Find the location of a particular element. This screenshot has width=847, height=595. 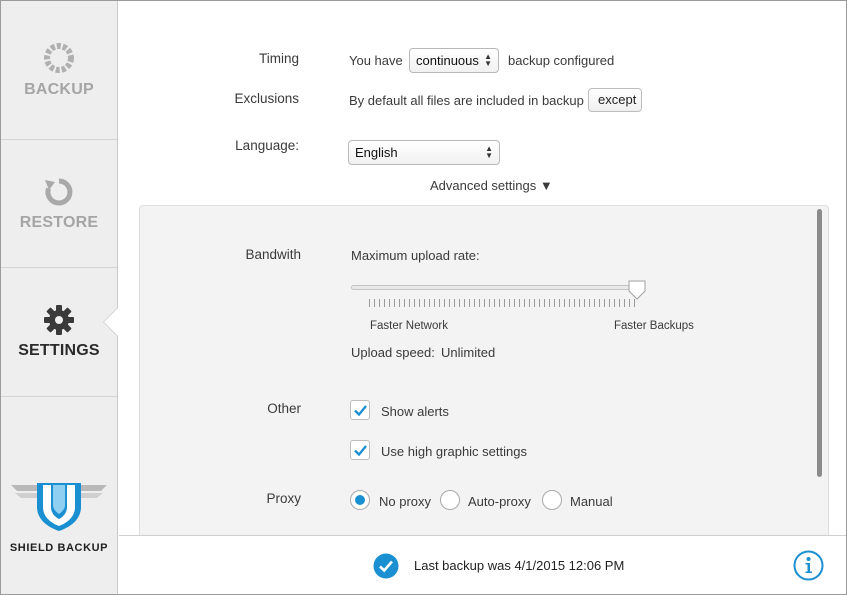

nav-settings: SETTINGS is located at coordinates (59, 332).